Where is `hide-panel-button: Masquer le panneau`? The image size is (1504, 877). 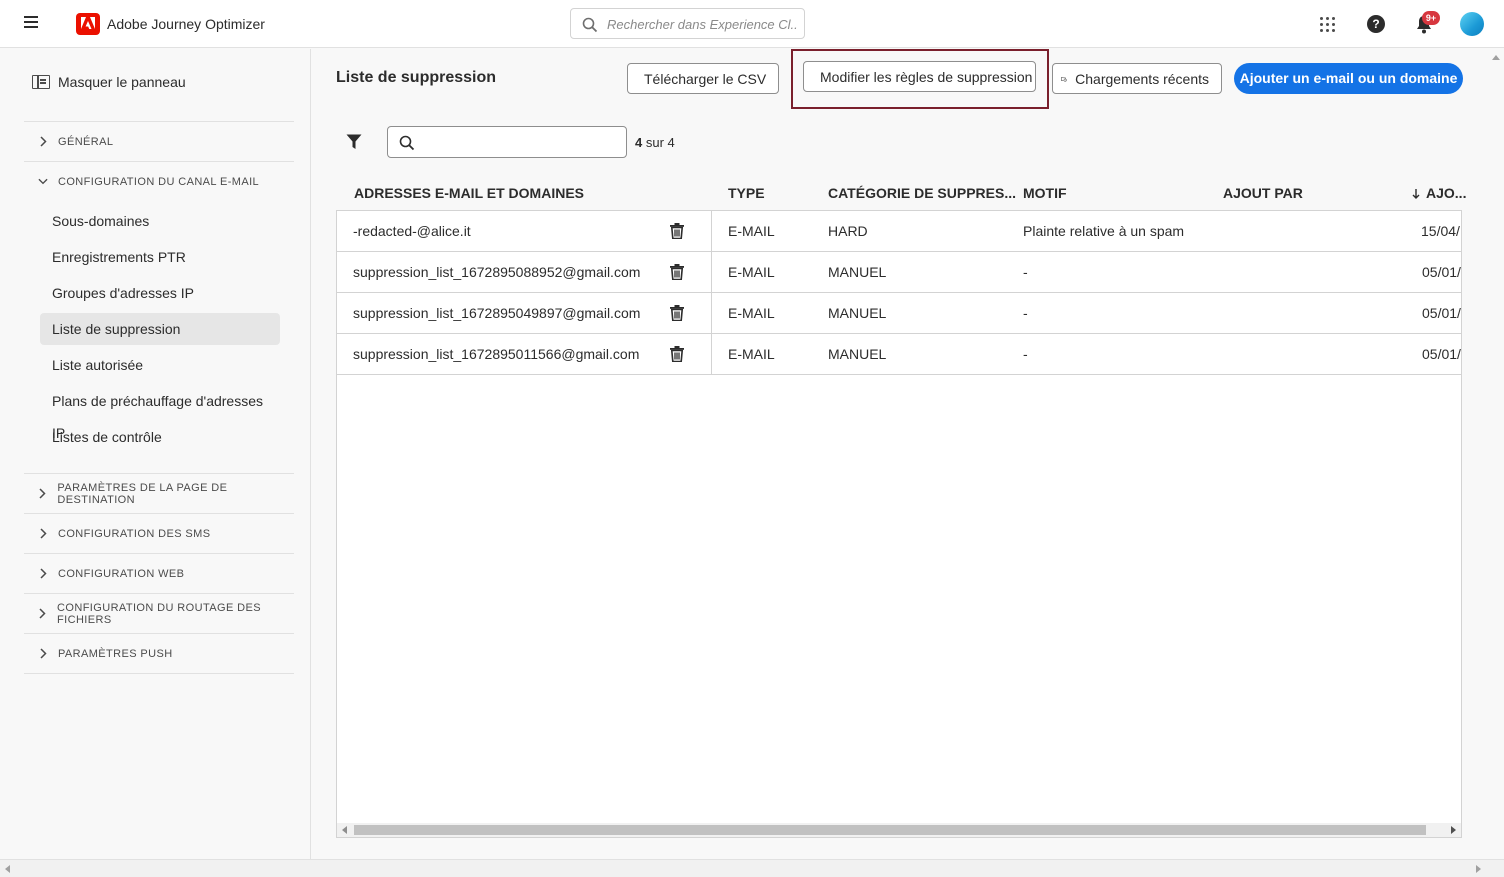
hide-panel-button: Masquer le panneau is located at coordinates (109, 82).